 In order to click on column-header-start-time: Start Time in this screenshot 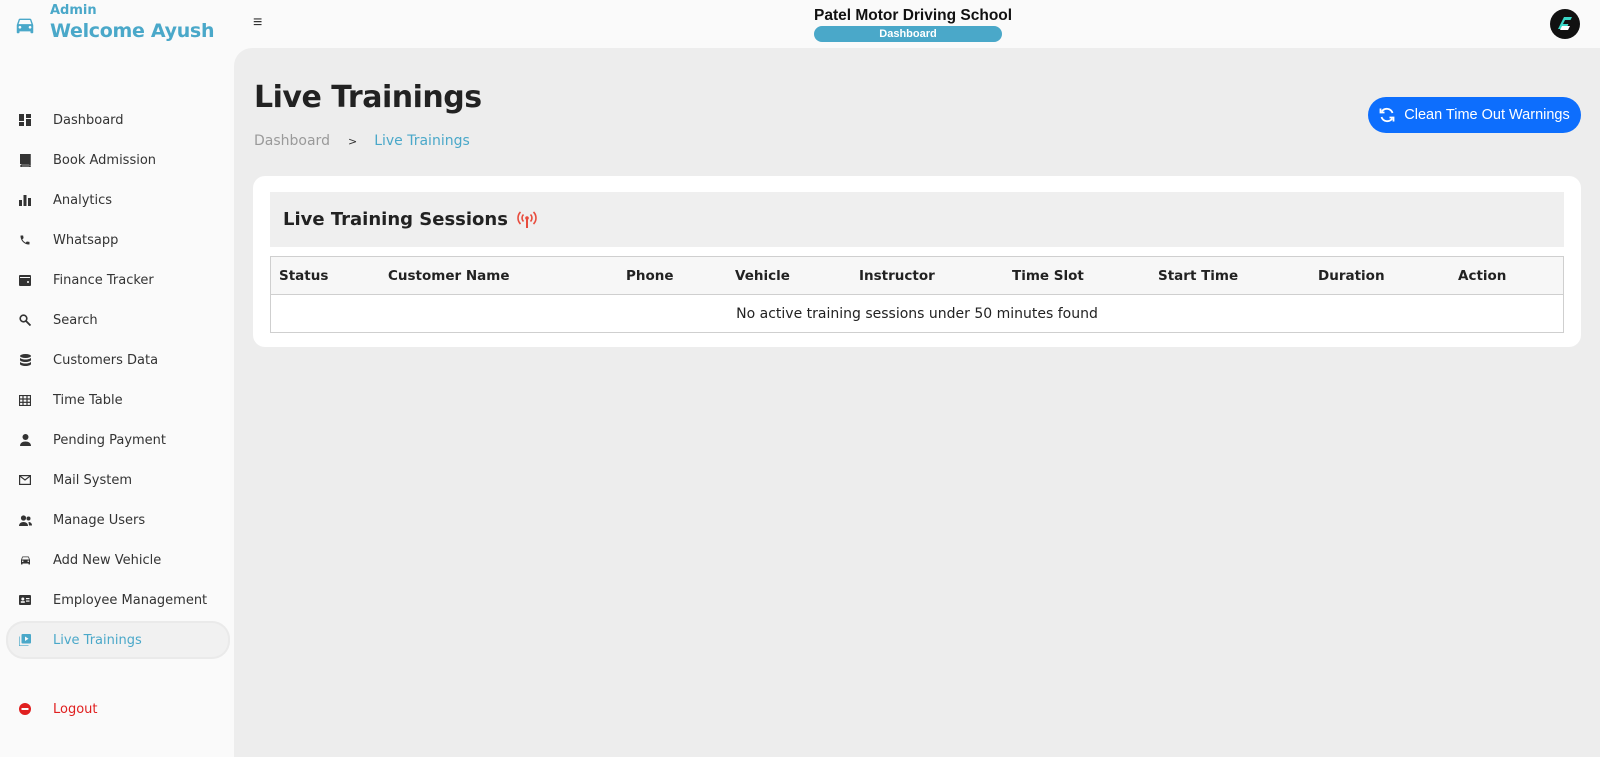, I will do `click(1198, 276)`.